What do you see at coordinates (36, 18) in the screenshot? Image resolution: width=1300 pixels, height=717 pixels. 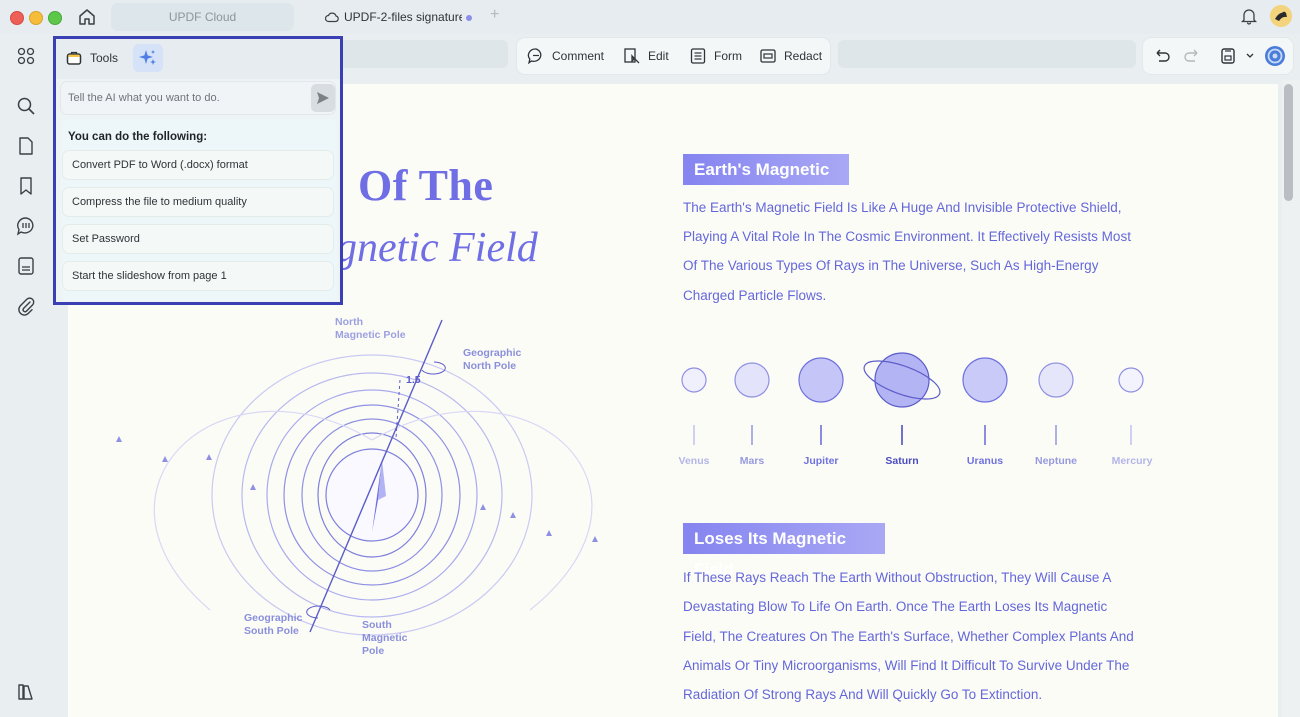 I see `minimize-window-button` at bounding box center [36, 18].